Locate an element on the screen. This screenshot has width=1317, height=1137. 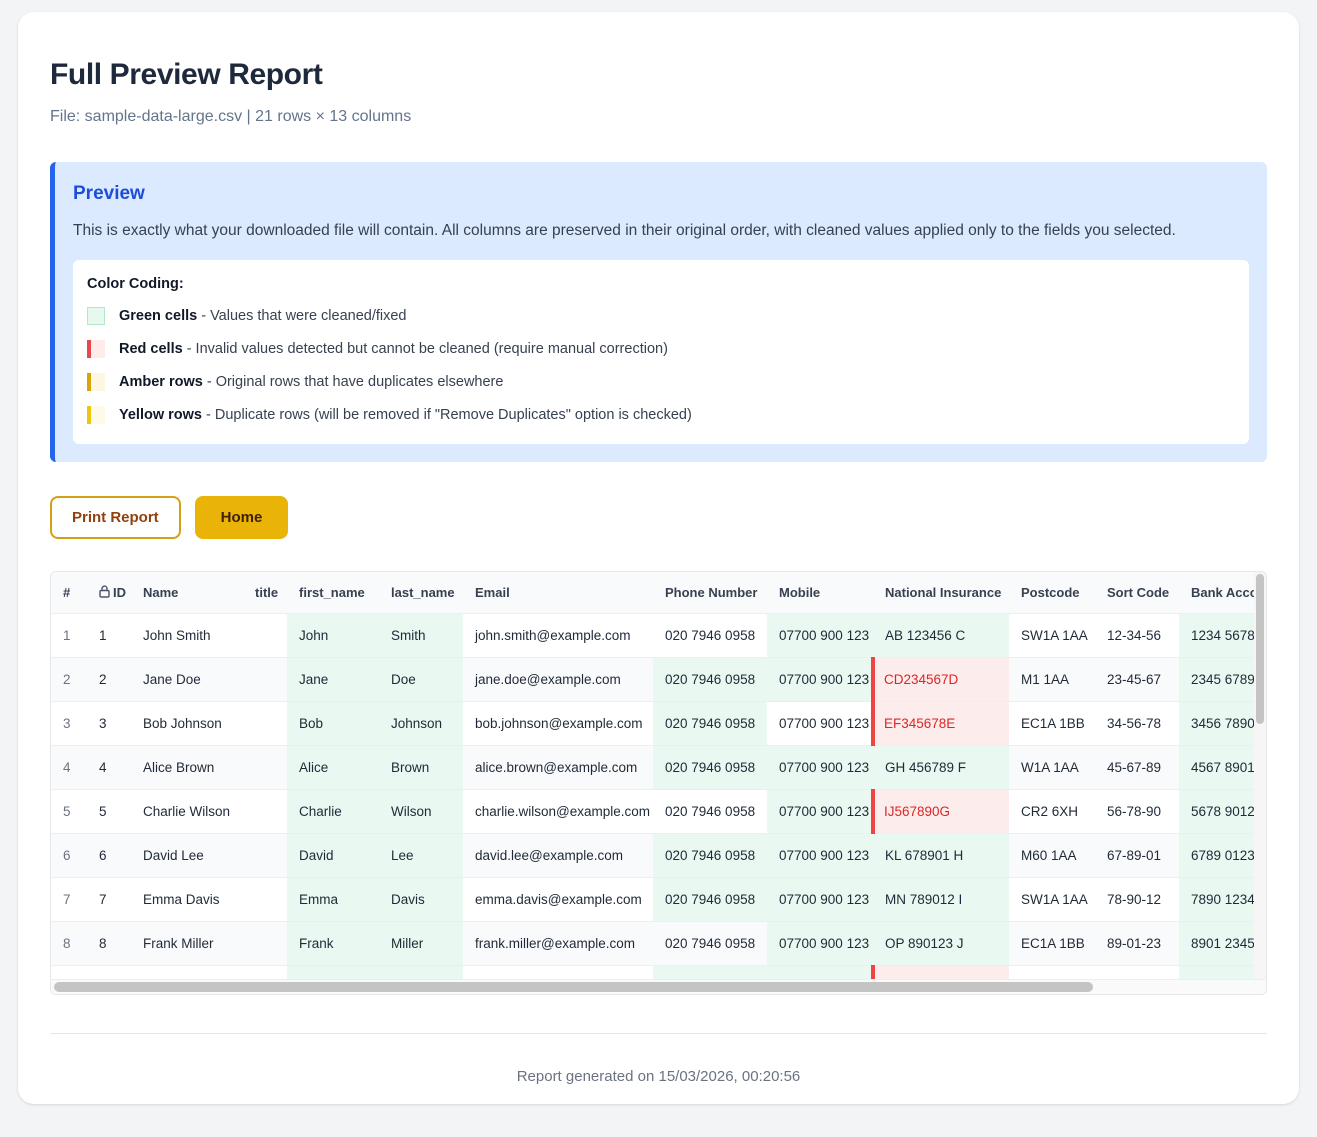
horizontal-scrollbar is located at coordinates (658, 986).